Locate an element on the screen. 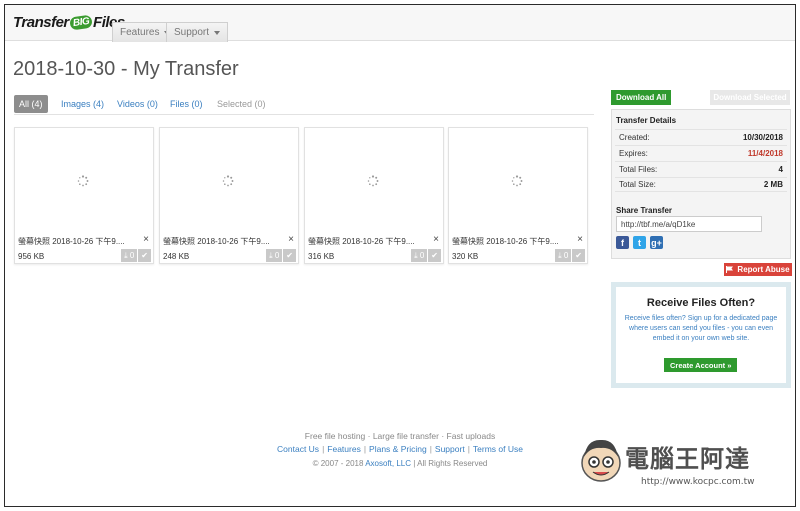 Image resolution: width=800 pixels, height=511 pixels. detail-label: Created: is located at coordinates (634, 137).